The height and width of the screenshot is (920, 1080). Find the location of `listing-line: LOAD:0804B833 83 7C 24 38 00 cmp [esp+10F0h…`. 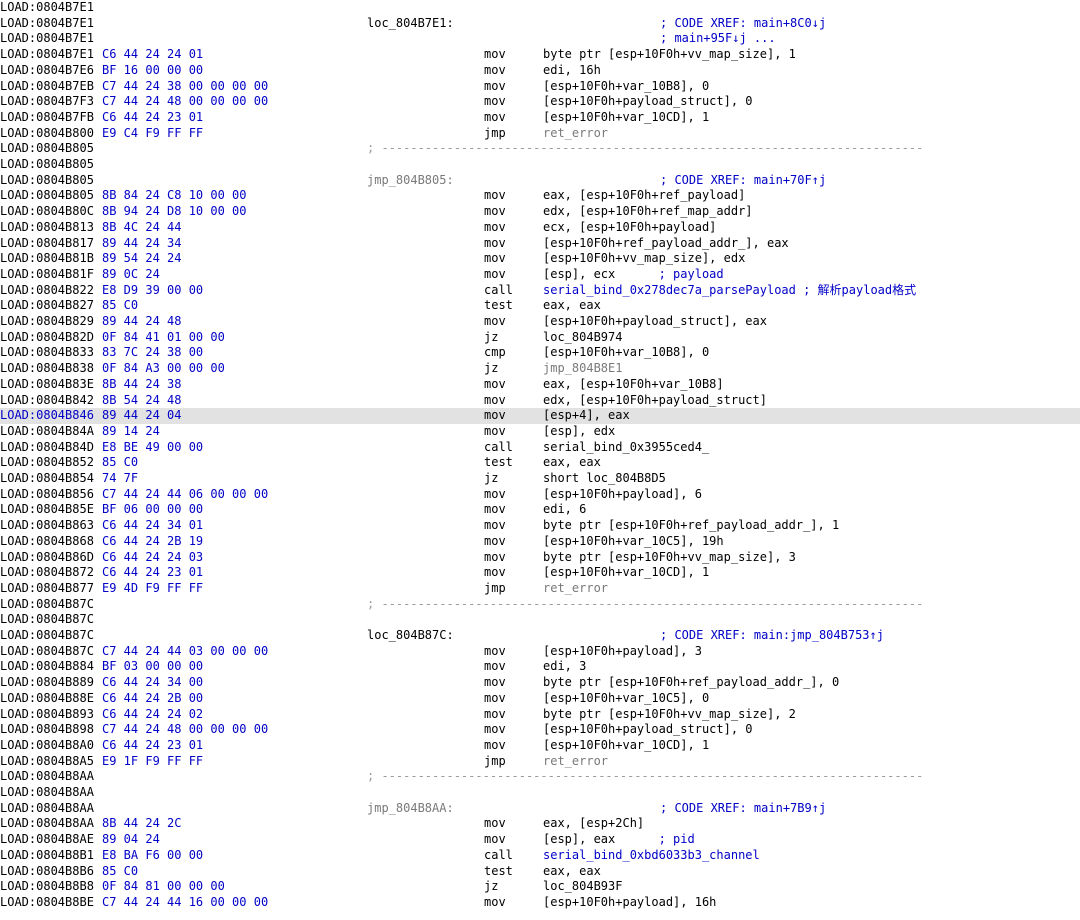

listing-line: LOAD:0804B833 83 7C 24 38 00 cmp [esp+10F0h… is located at coordinates (540, 353).